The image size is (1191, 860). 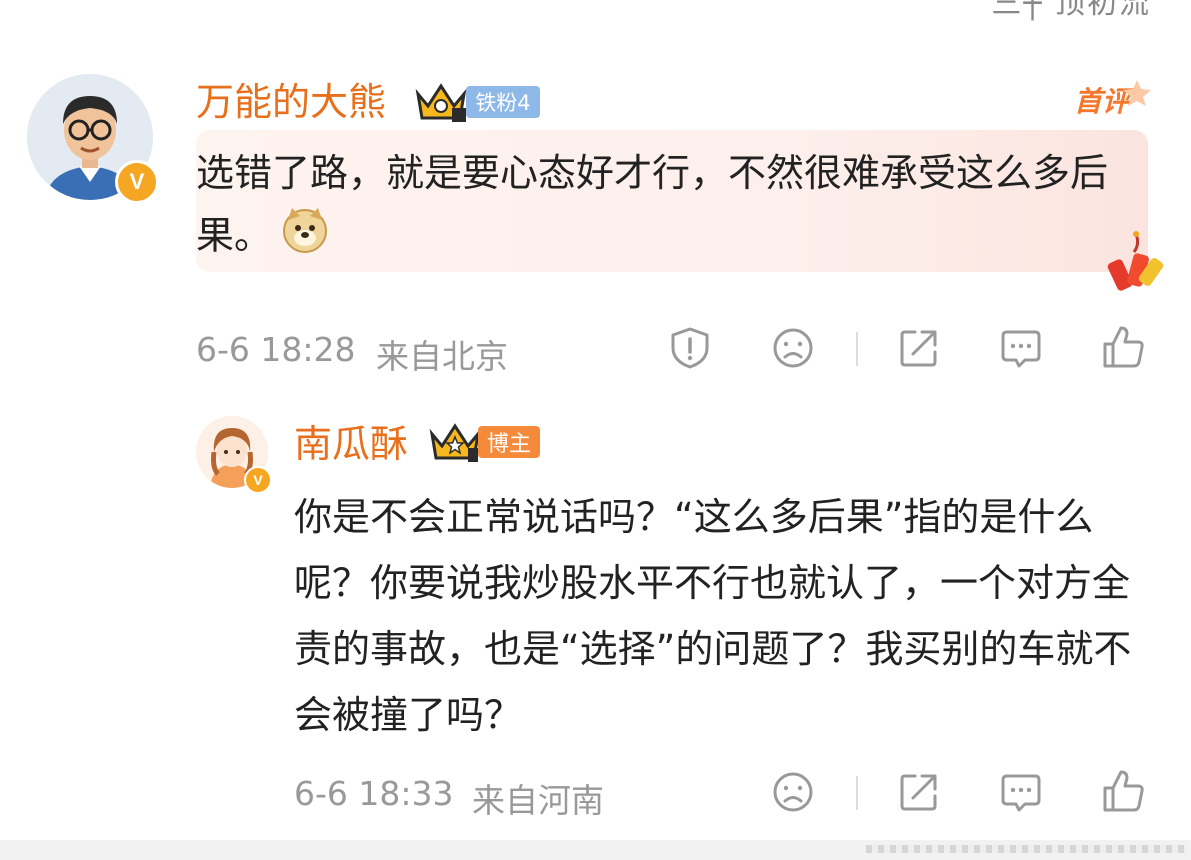 What do you see at coordinates (690, 350) in the screenshot?
I see `report-icon` at bounding box center [690, 350].